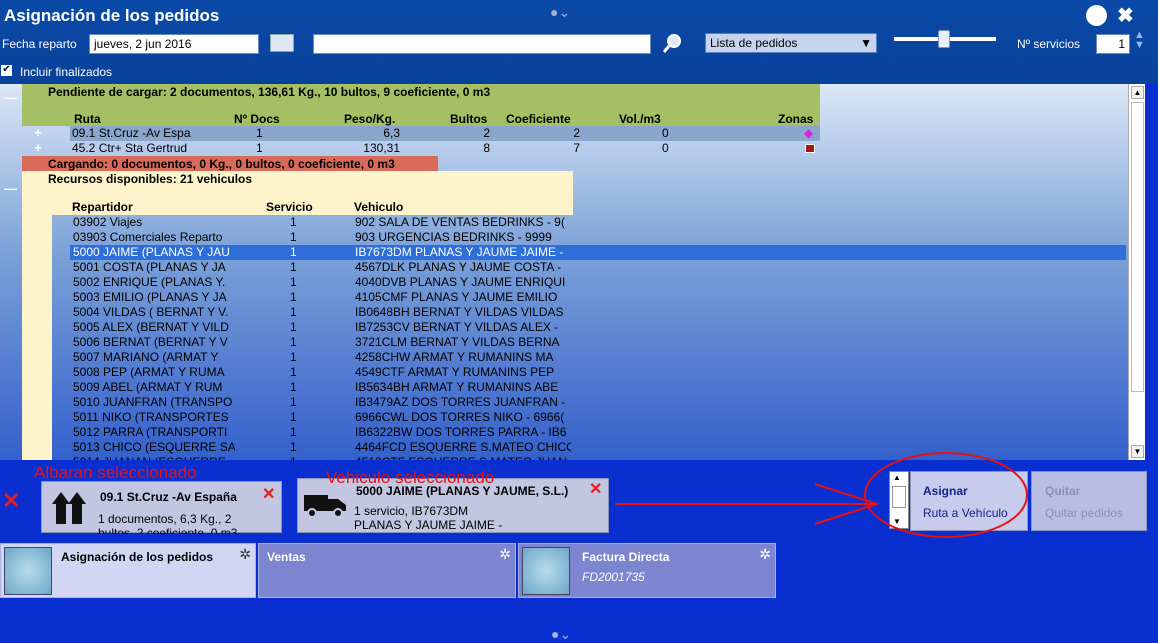 Image resolution: width=1158 pixels, height=643 pixels. I want to click on vehiculo-annotation: Vehiculo seleccionado, so click(410, 477).